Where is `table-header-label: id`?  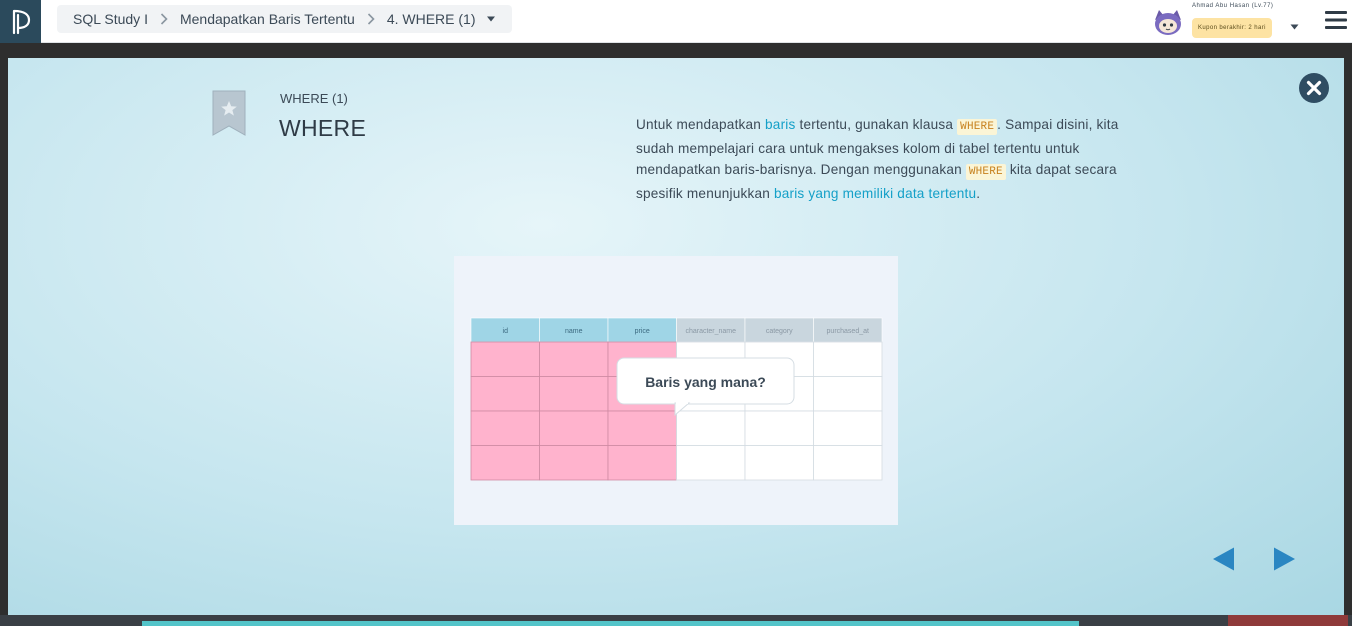 table-header-label: id is located at coordinates (506, 331).